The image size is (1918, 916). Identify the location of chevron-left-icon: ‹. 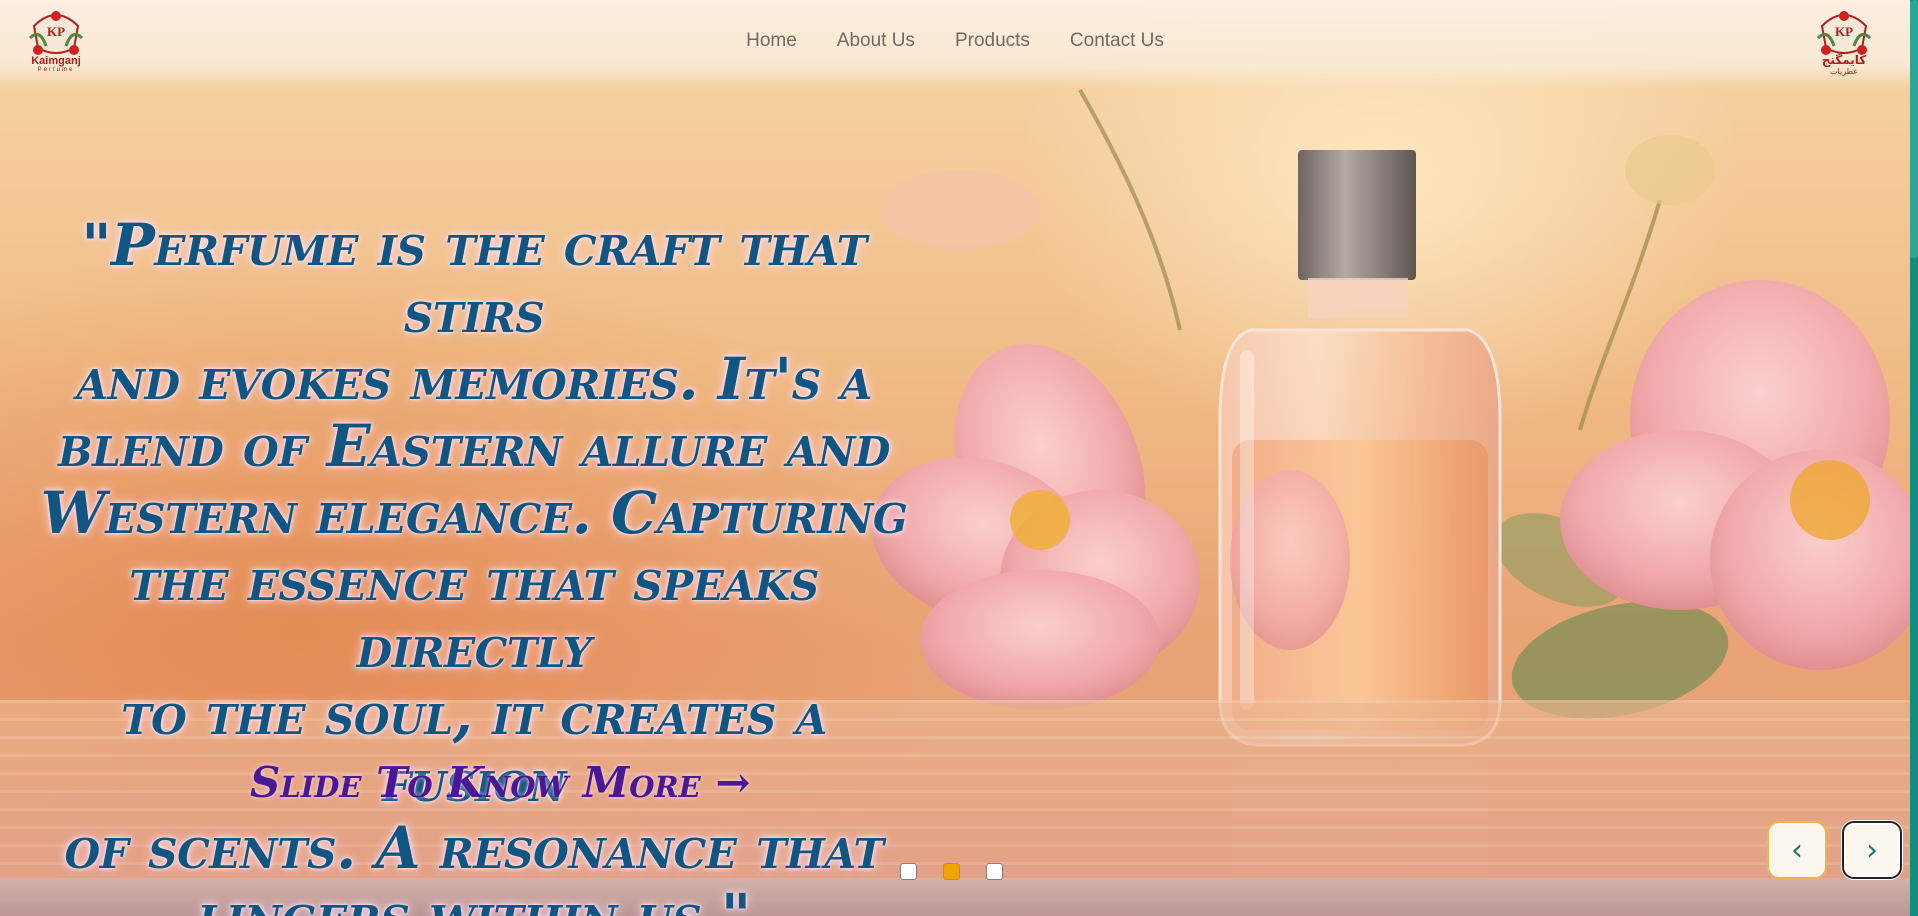
(1797, 850).